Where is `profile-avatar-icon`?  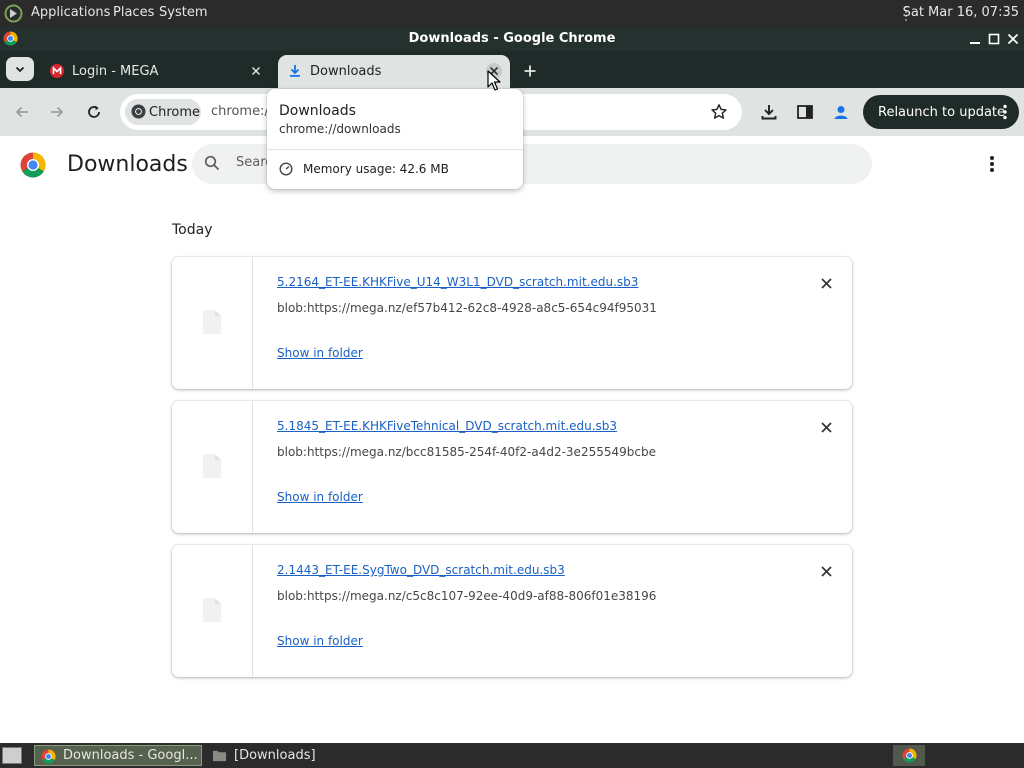
profile-avatar-icon is located at coordinates (841, 112).